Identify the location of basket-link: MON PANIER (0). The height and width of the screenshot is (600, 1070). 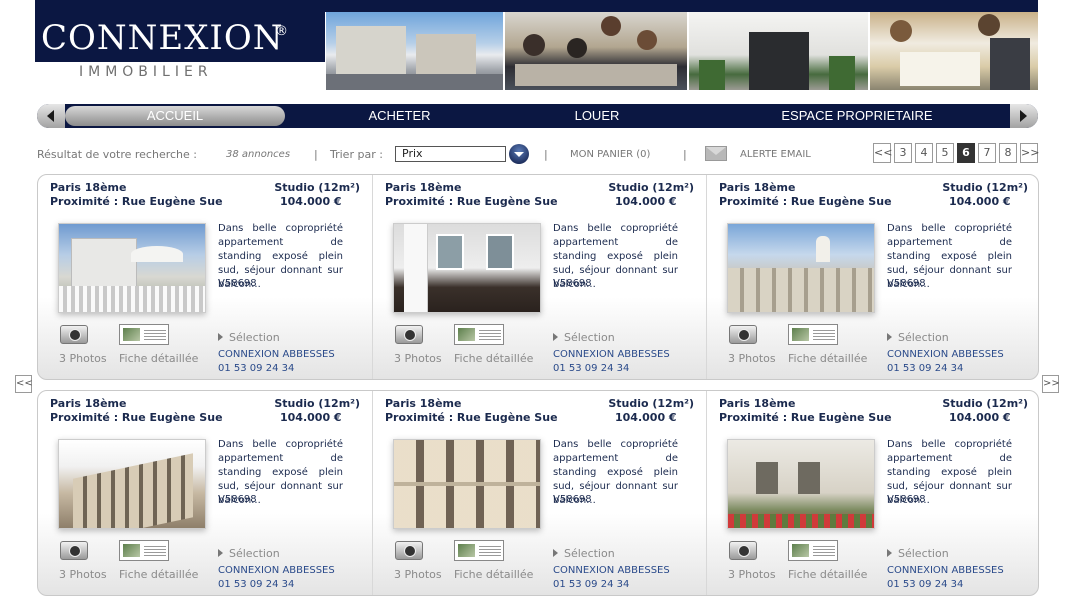
(610, 154).